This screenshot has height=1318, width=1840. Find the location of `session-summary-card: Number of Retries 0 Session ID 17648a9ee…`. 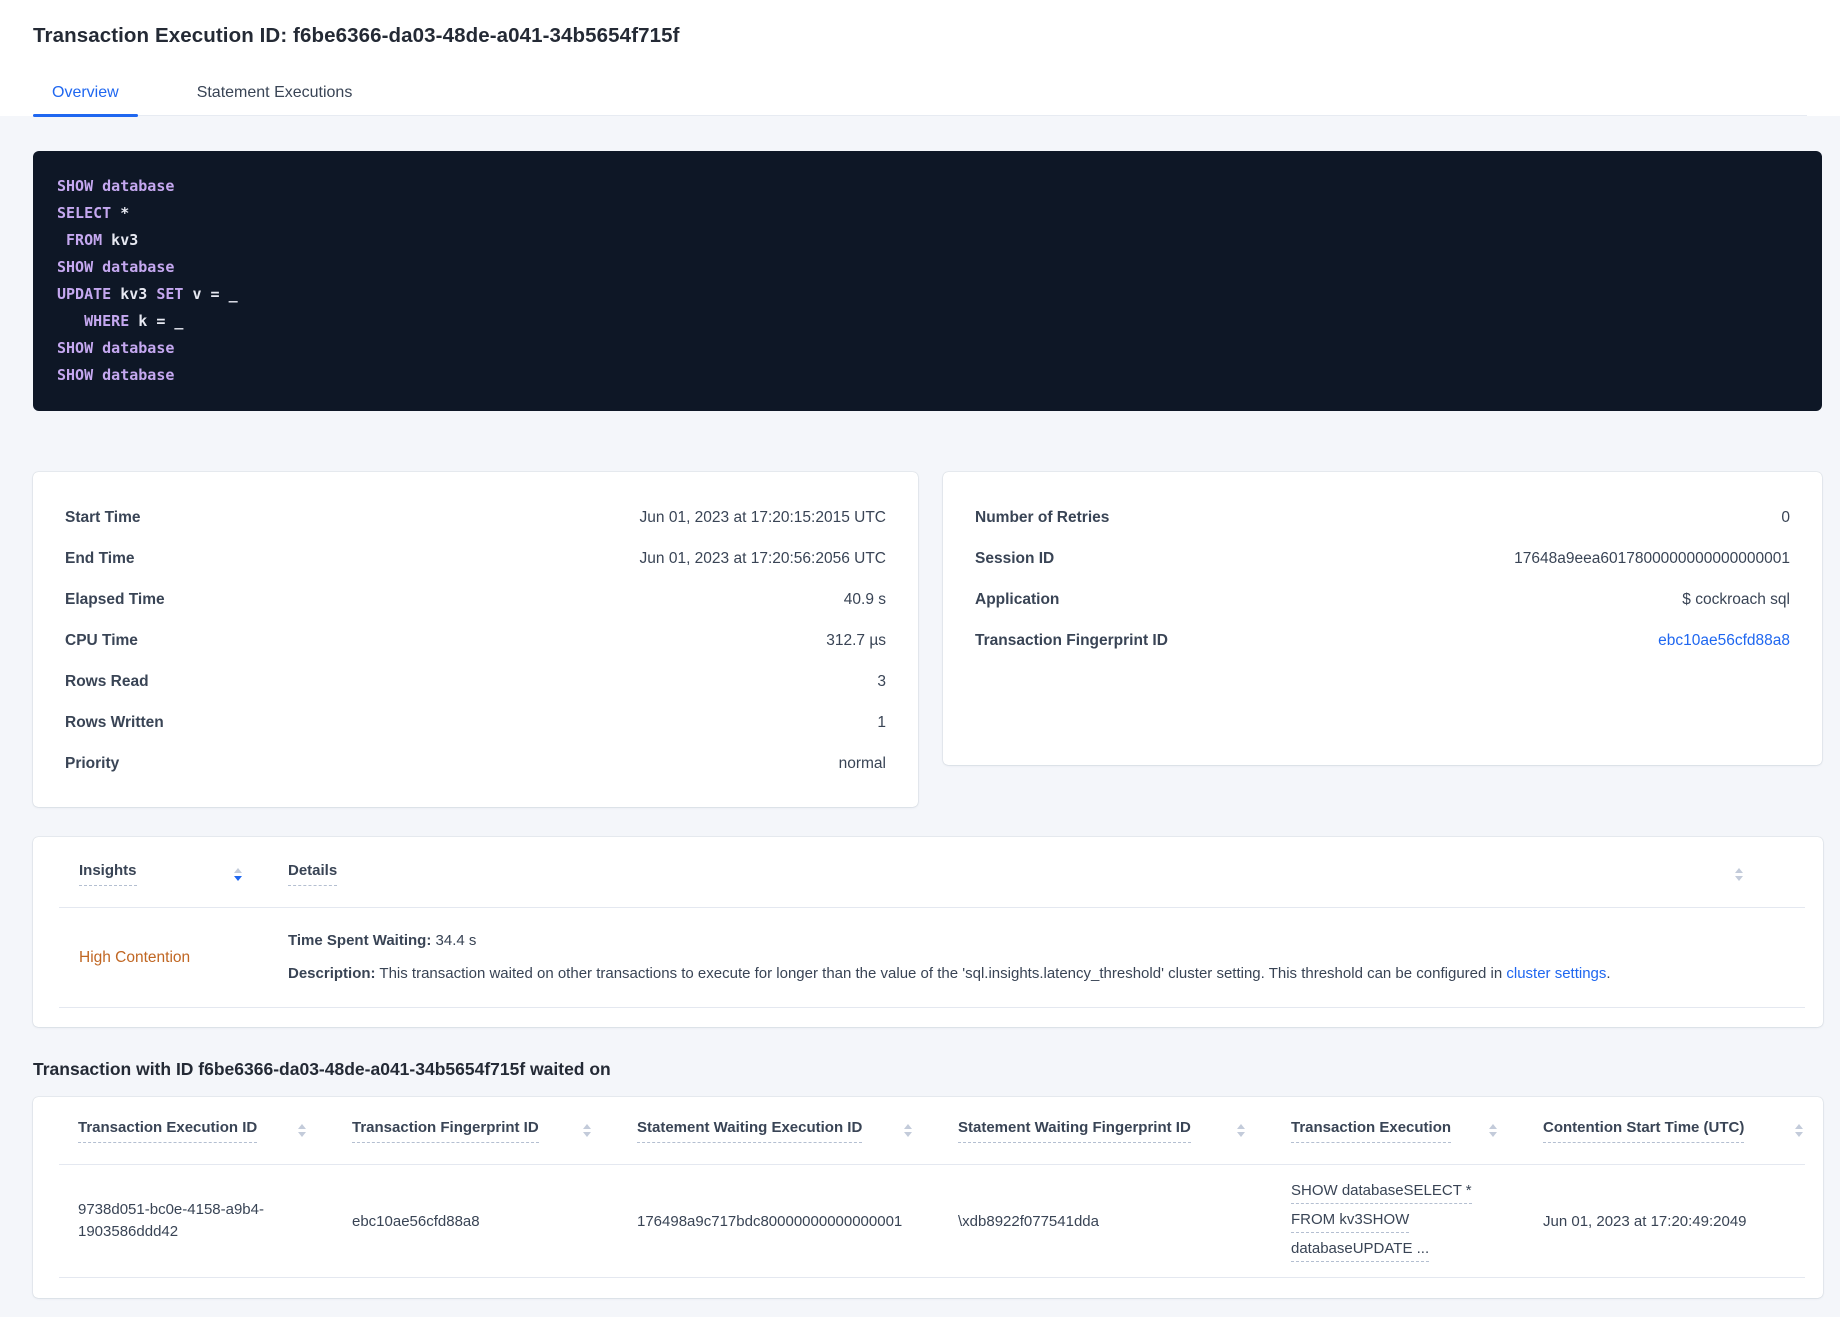

session-summary-card: Number of Retries 0 Session ID 17648a9ee… is located at coordinates (1382, 618).